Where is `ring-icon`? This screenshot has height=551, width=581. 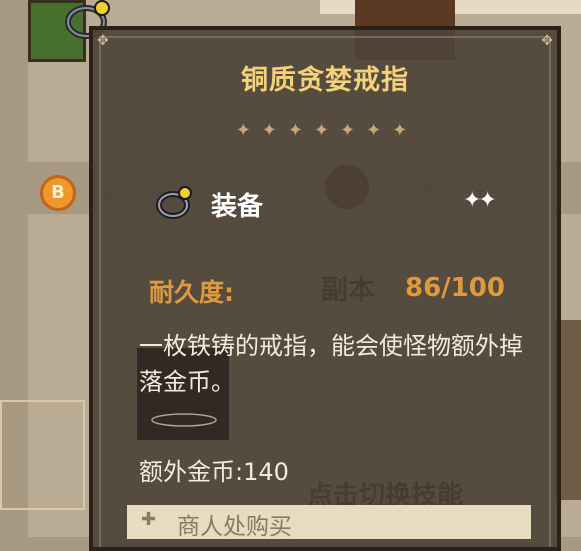
ring-icon is located at coordinates (174, 202).